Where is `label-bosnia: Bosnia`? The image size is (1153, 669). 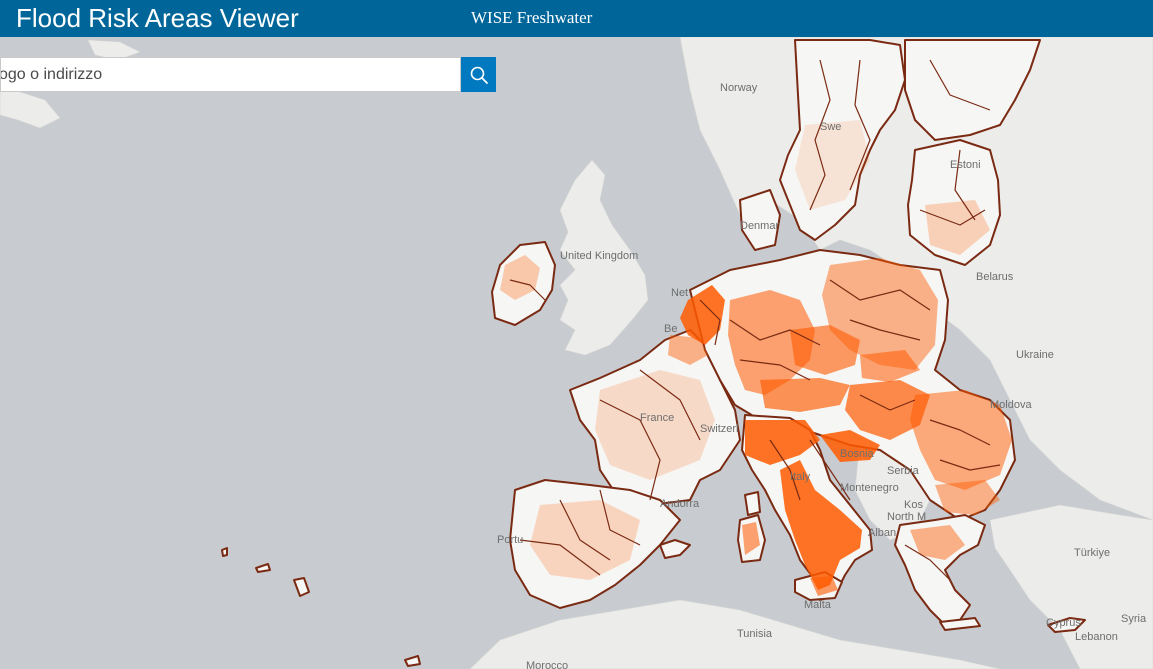
label-bosnia: Bosnia is located at coordinates (857, 454).